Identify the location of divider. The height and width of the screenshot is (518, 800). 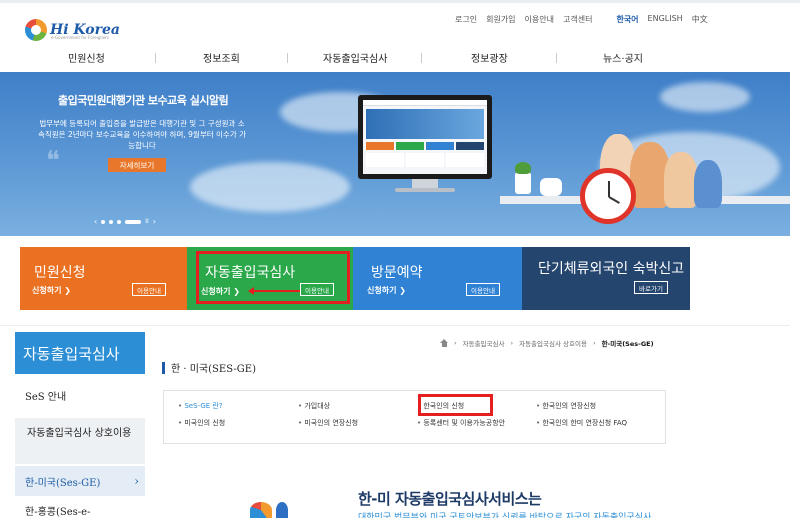
(395, 325).